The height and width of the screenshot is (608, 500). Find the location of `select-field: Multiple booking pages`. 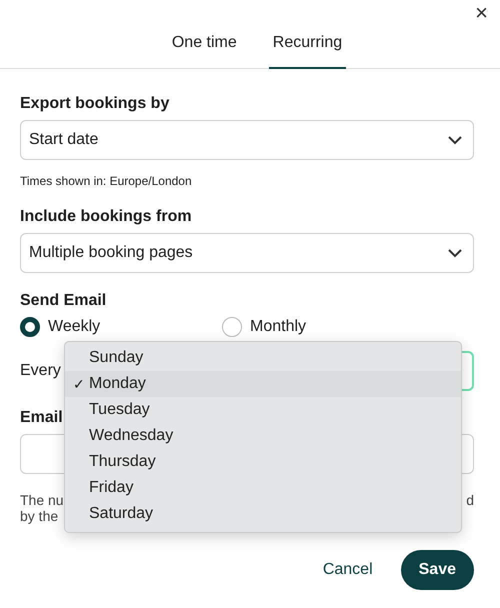

select-field: Multiple booking pages is located at coordinates (247, 253).